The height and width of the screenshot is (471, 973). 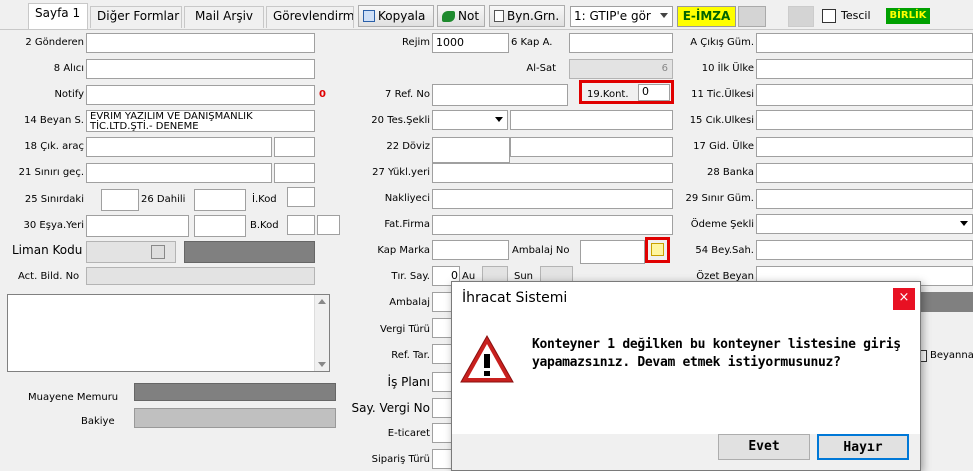 I want to click on edit-note-icon, so click(x=657, y=249).